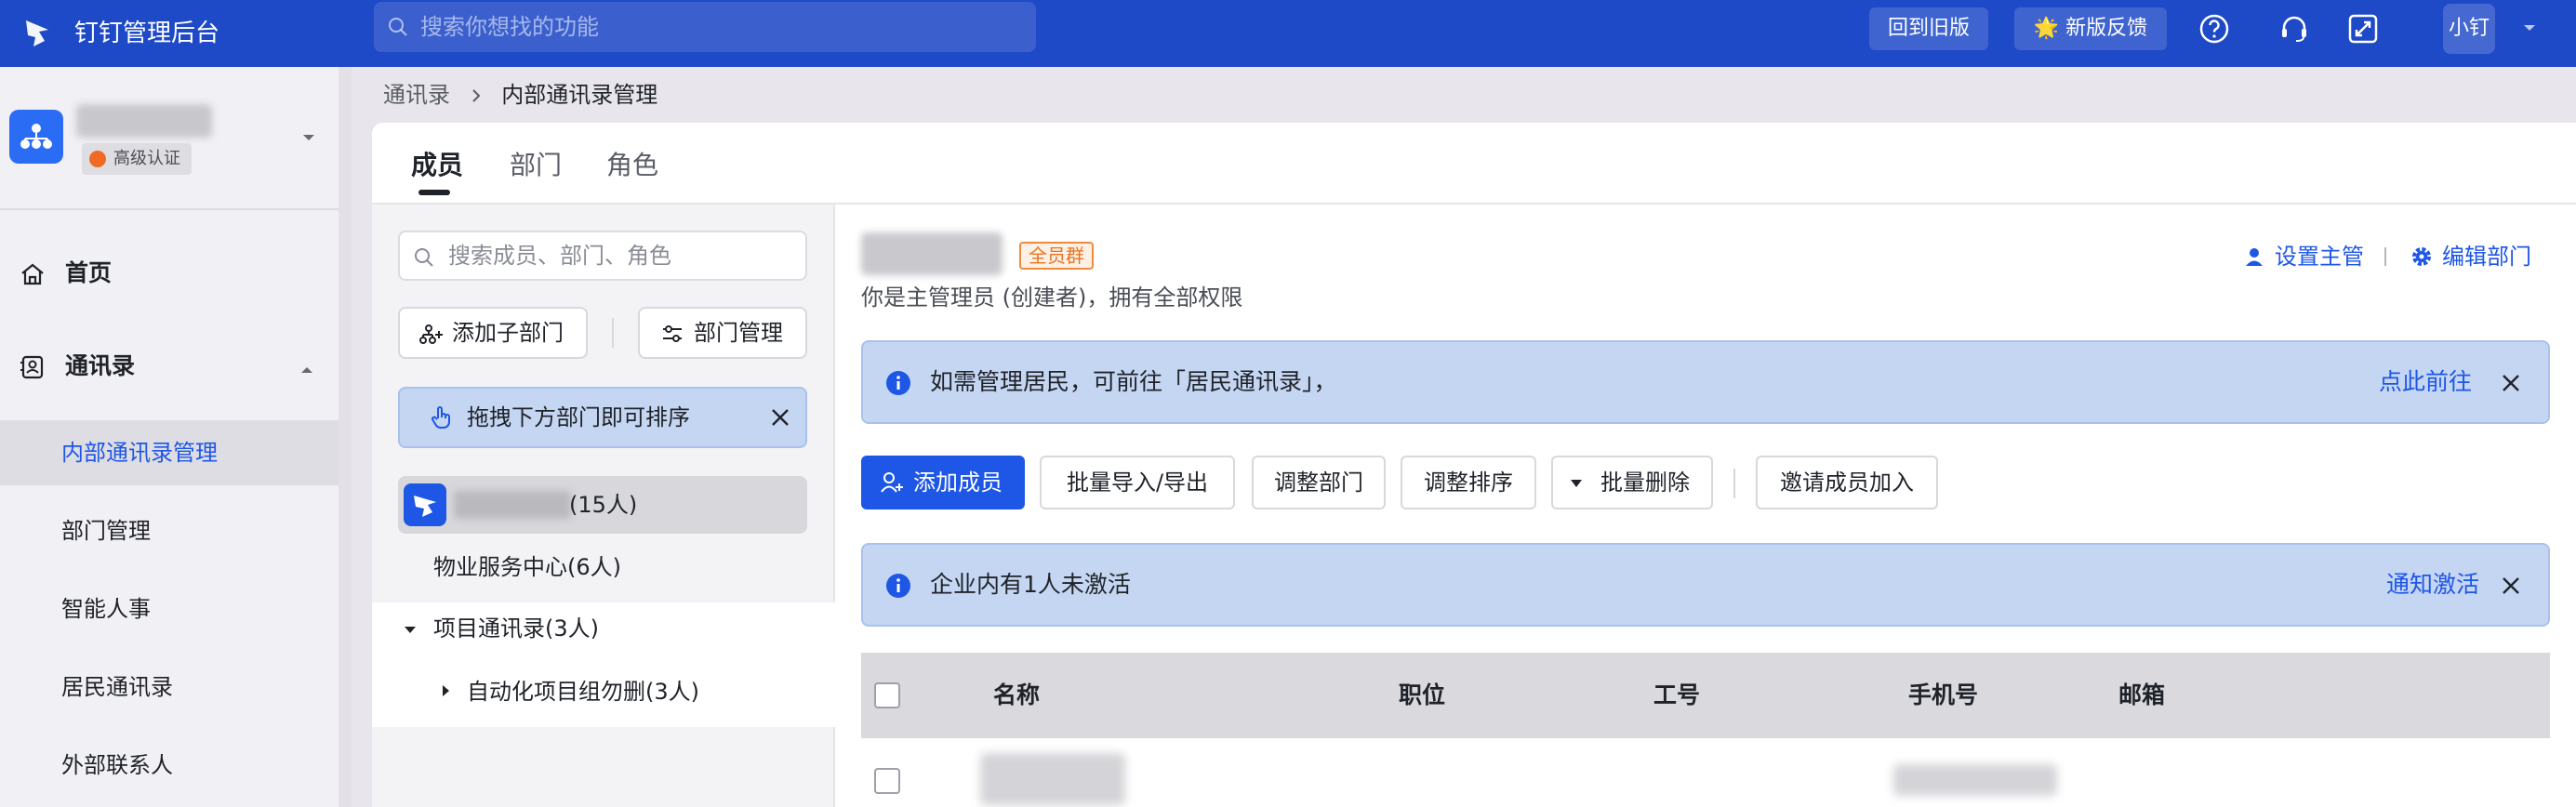  Describe the element at coordinates (705, 27) in the screenshot. I see `global-search-input: 搜索你想找的功能` at that location.